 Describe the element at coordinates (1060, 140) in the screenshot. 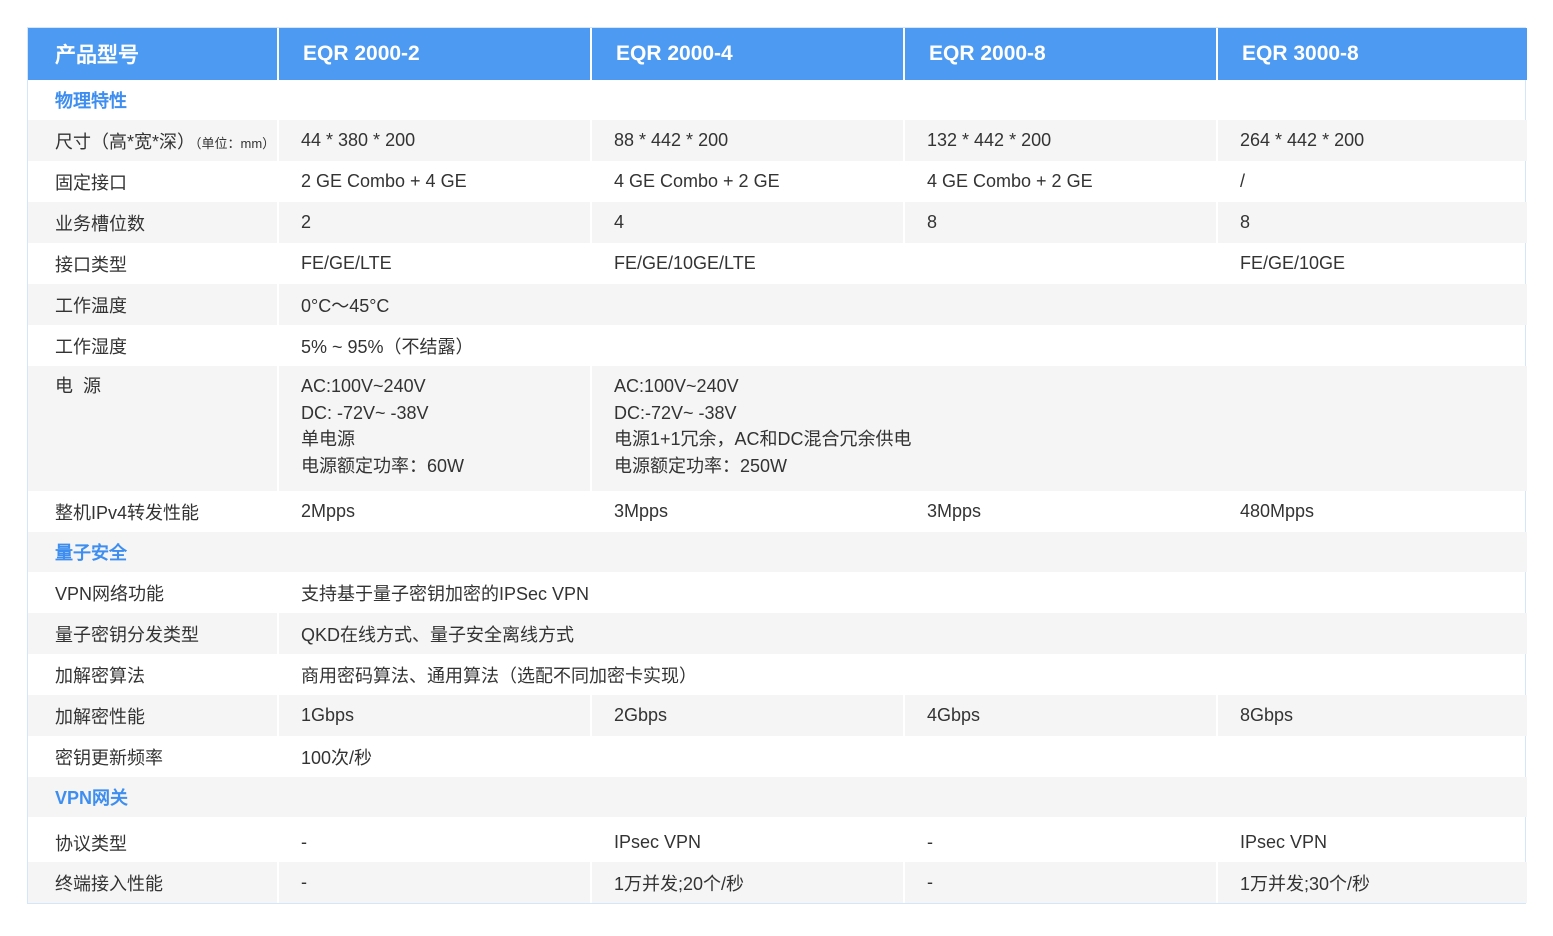

I see `table-cell: 132 * 442 * 200` at that location.